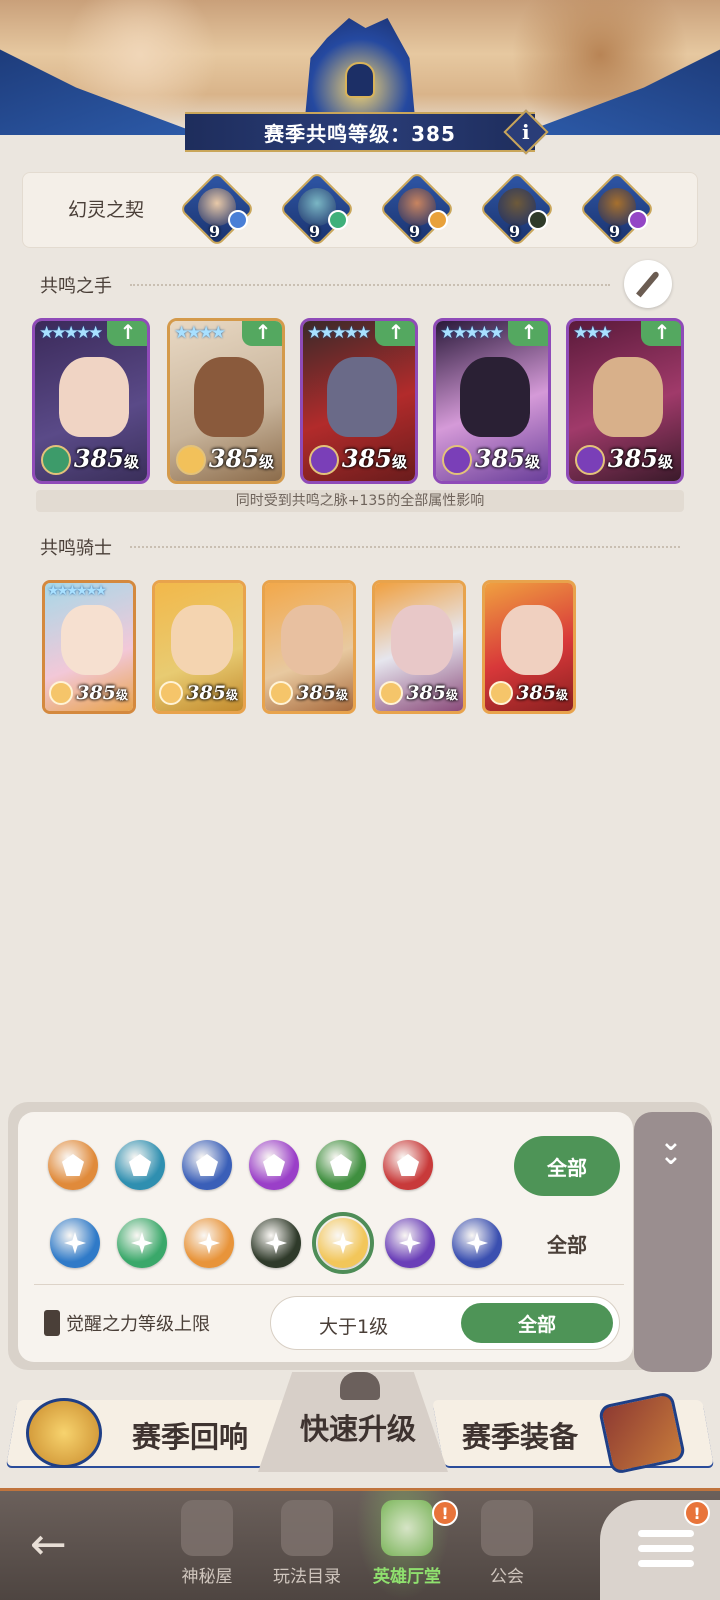 This screenshot has height=1600, width=720. Describe the element at coordinates (567, 1166) in the screenshot. I see `class-all-button: 全部` at that location.